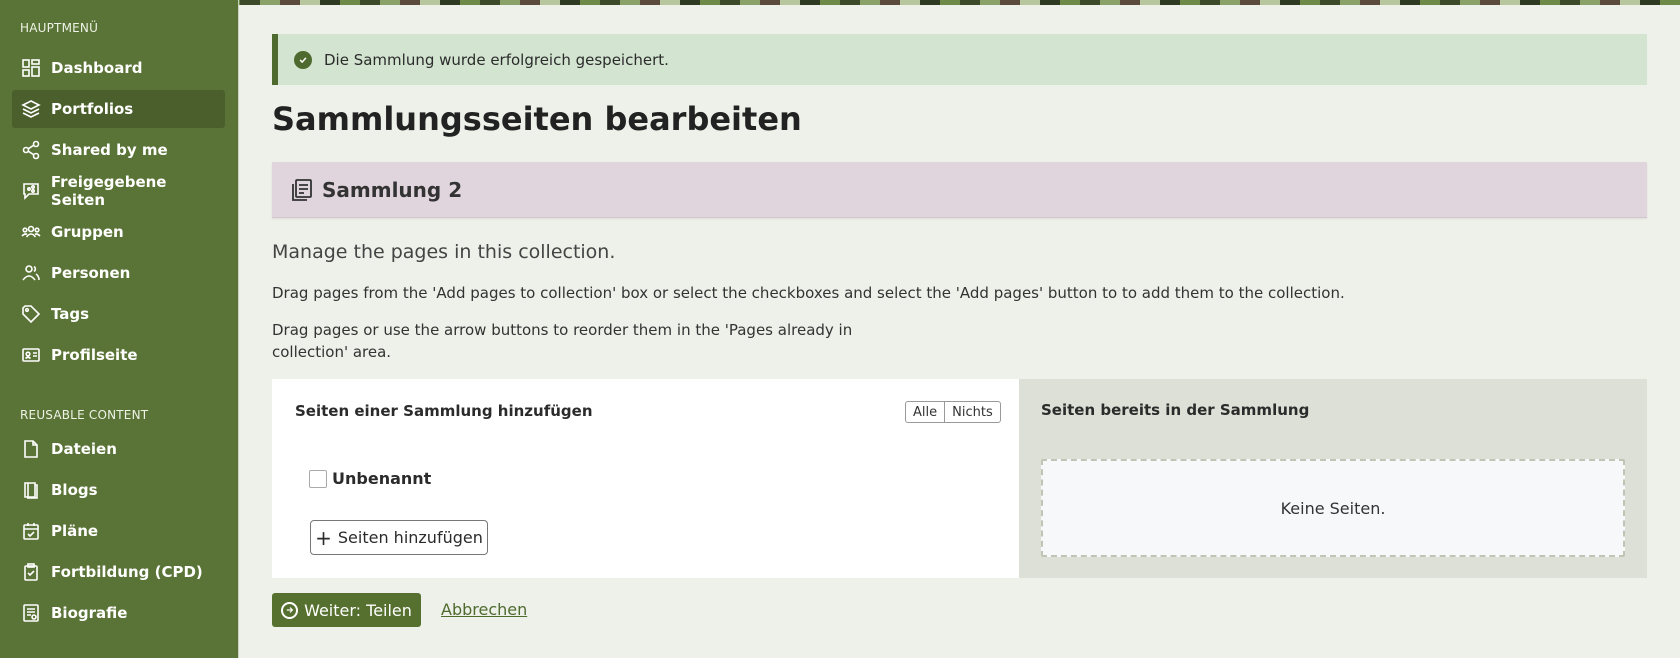 This screenshot has width=1680, height=658. Describe the element at coordinates (31, 449) in the screenshot. I see `file-icon` at that location.